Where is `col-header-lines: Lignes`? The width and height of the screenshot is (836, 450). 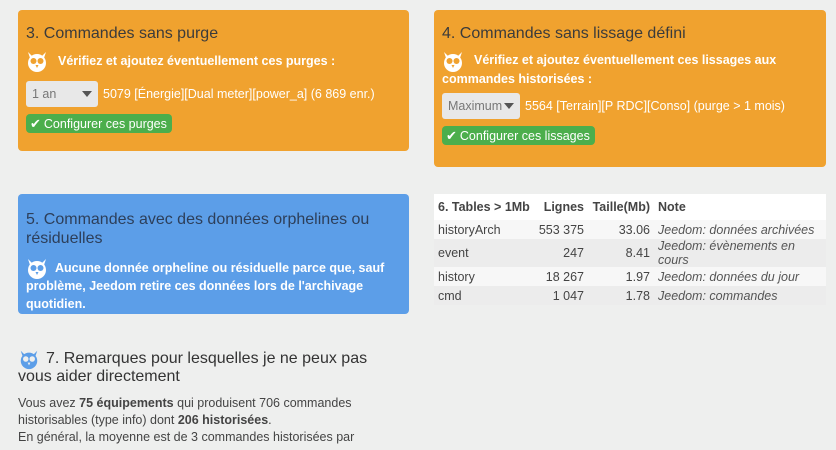 col-header-lines: Lignes is located at coordinates (563, 207).